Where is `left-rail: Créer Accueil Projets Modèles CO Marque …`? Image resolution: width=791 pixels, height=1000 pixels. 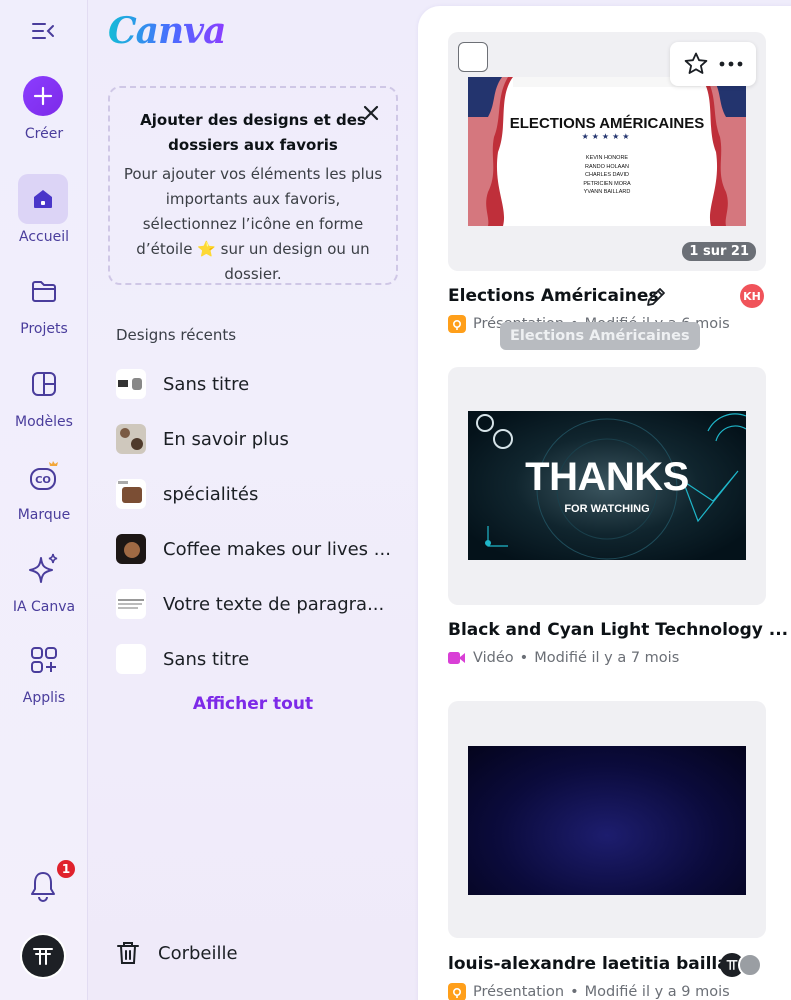 left-rail: Créer Accueil Projets Modèles CO Marque … is located at coordinates (44, 500).